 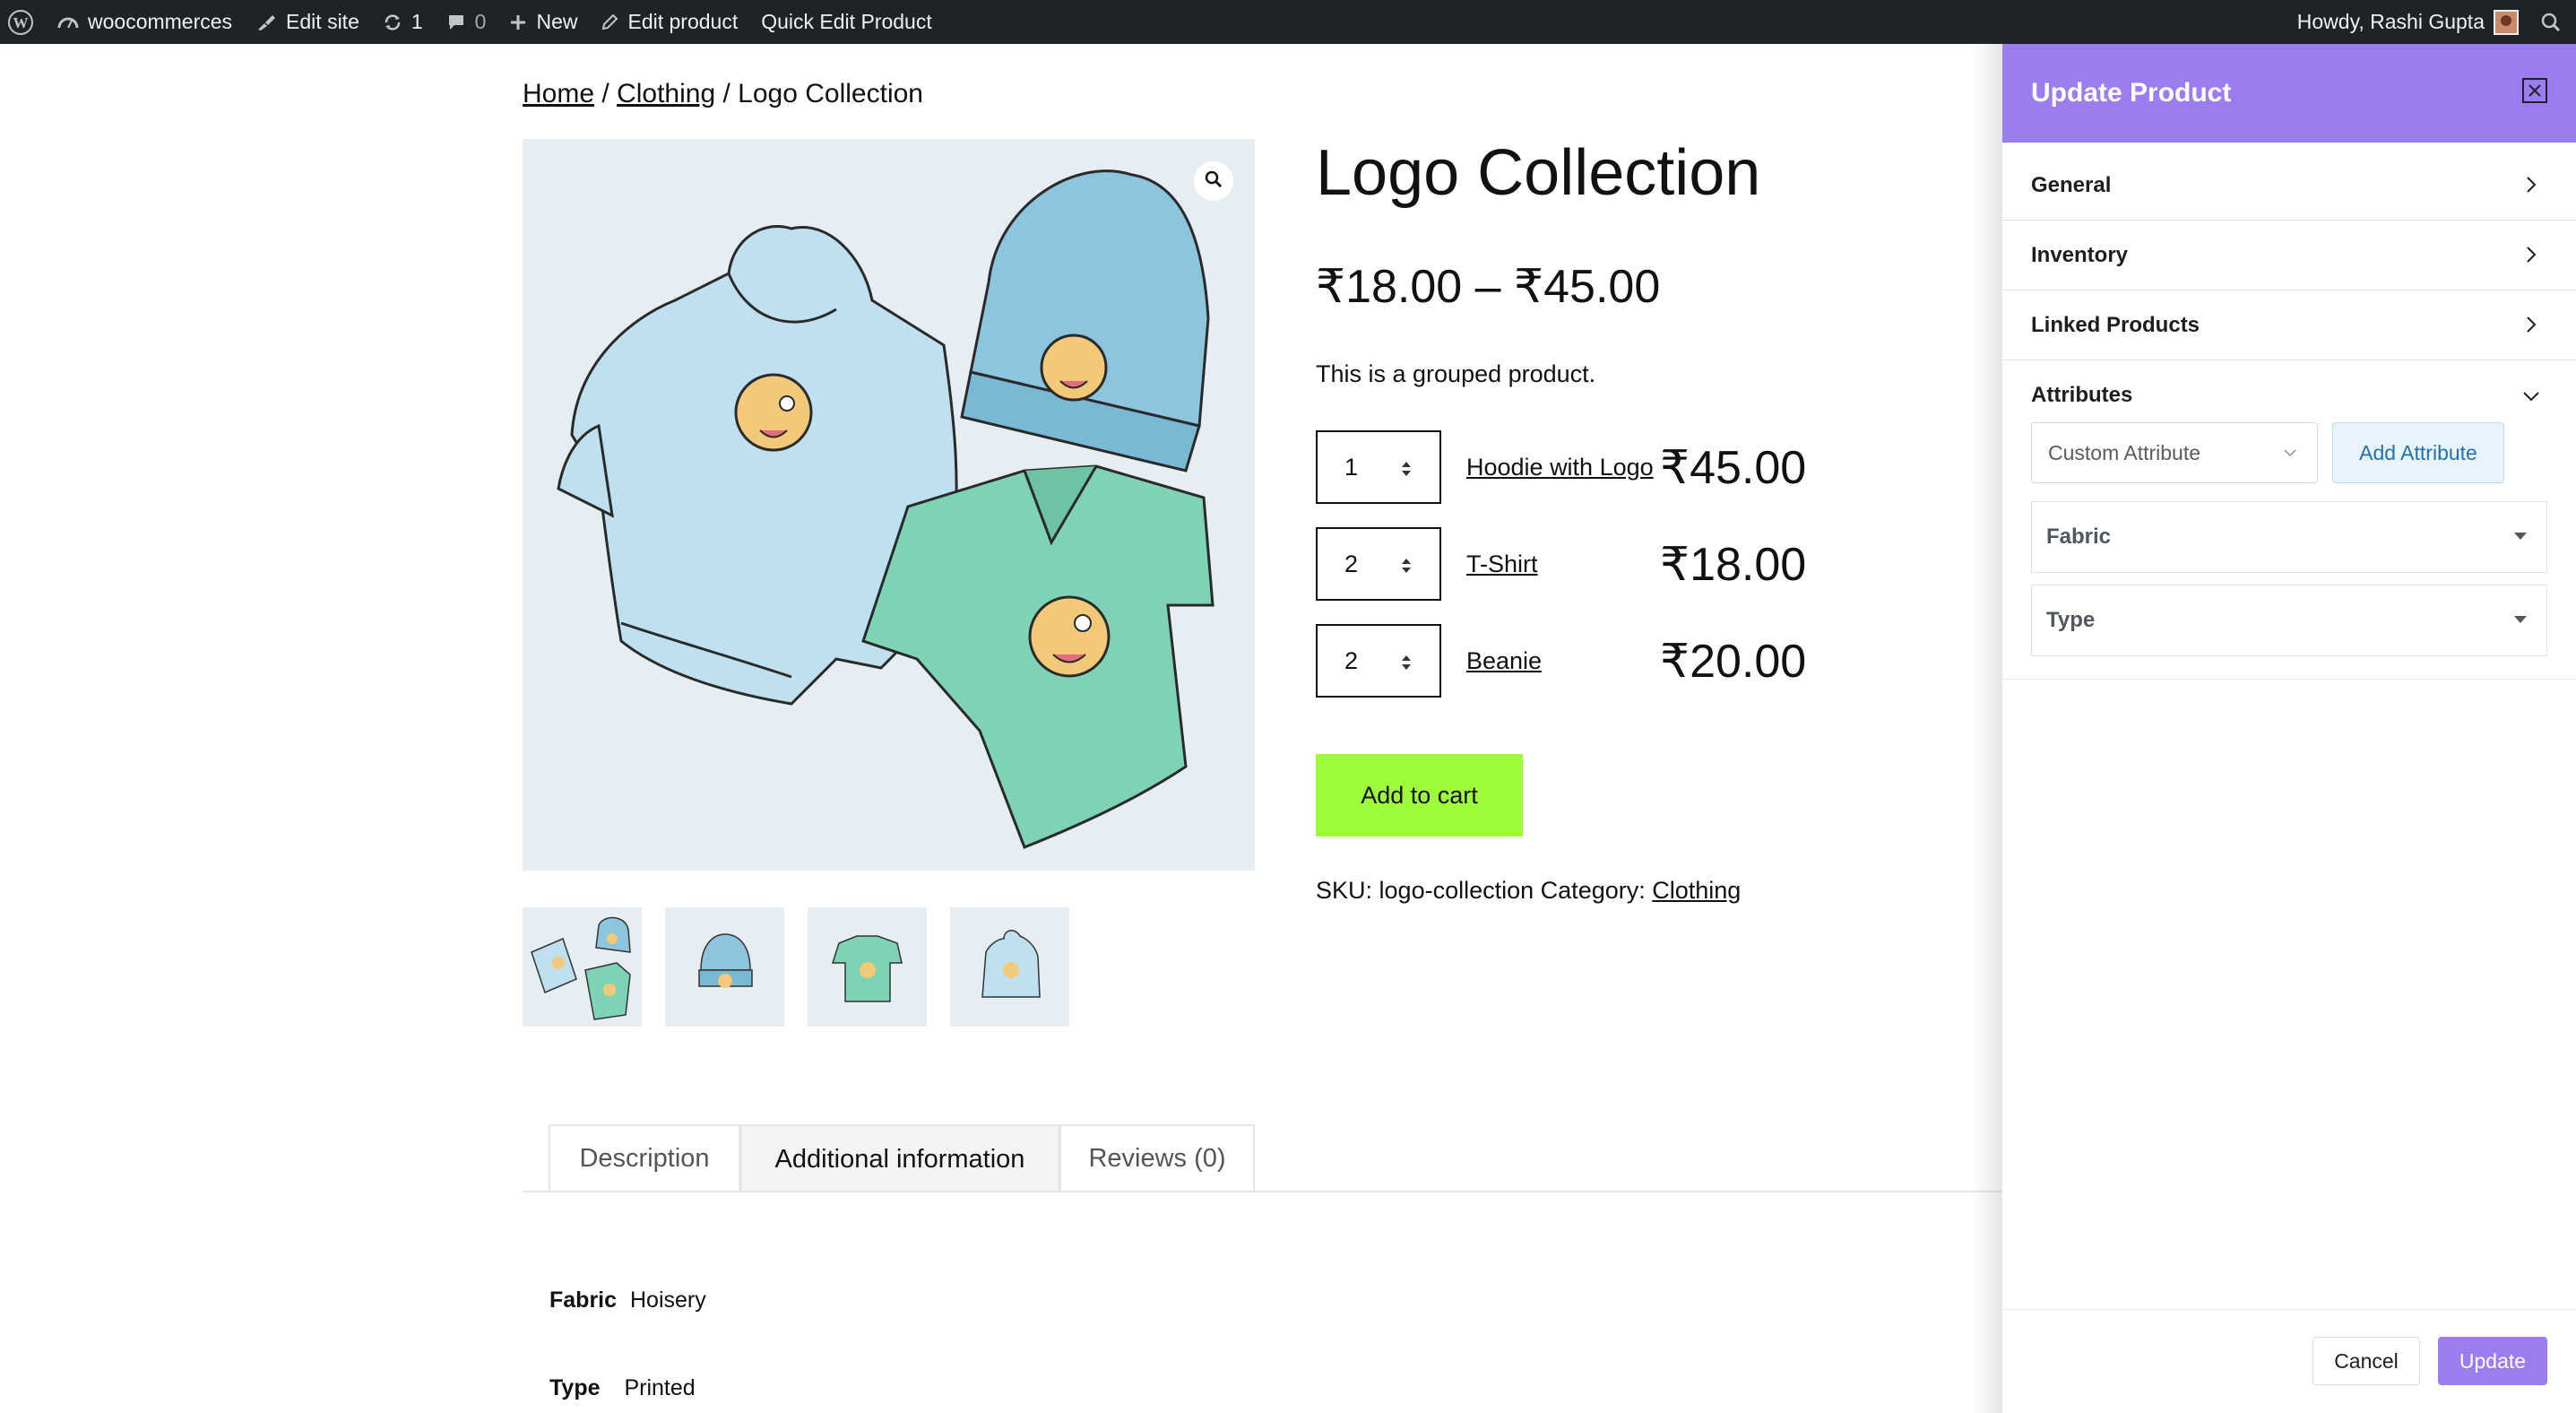 What do you see at coordinates (1593, 890) in the screenshot?
I see `category-label: Category:` at bounding box center [1593, 890].